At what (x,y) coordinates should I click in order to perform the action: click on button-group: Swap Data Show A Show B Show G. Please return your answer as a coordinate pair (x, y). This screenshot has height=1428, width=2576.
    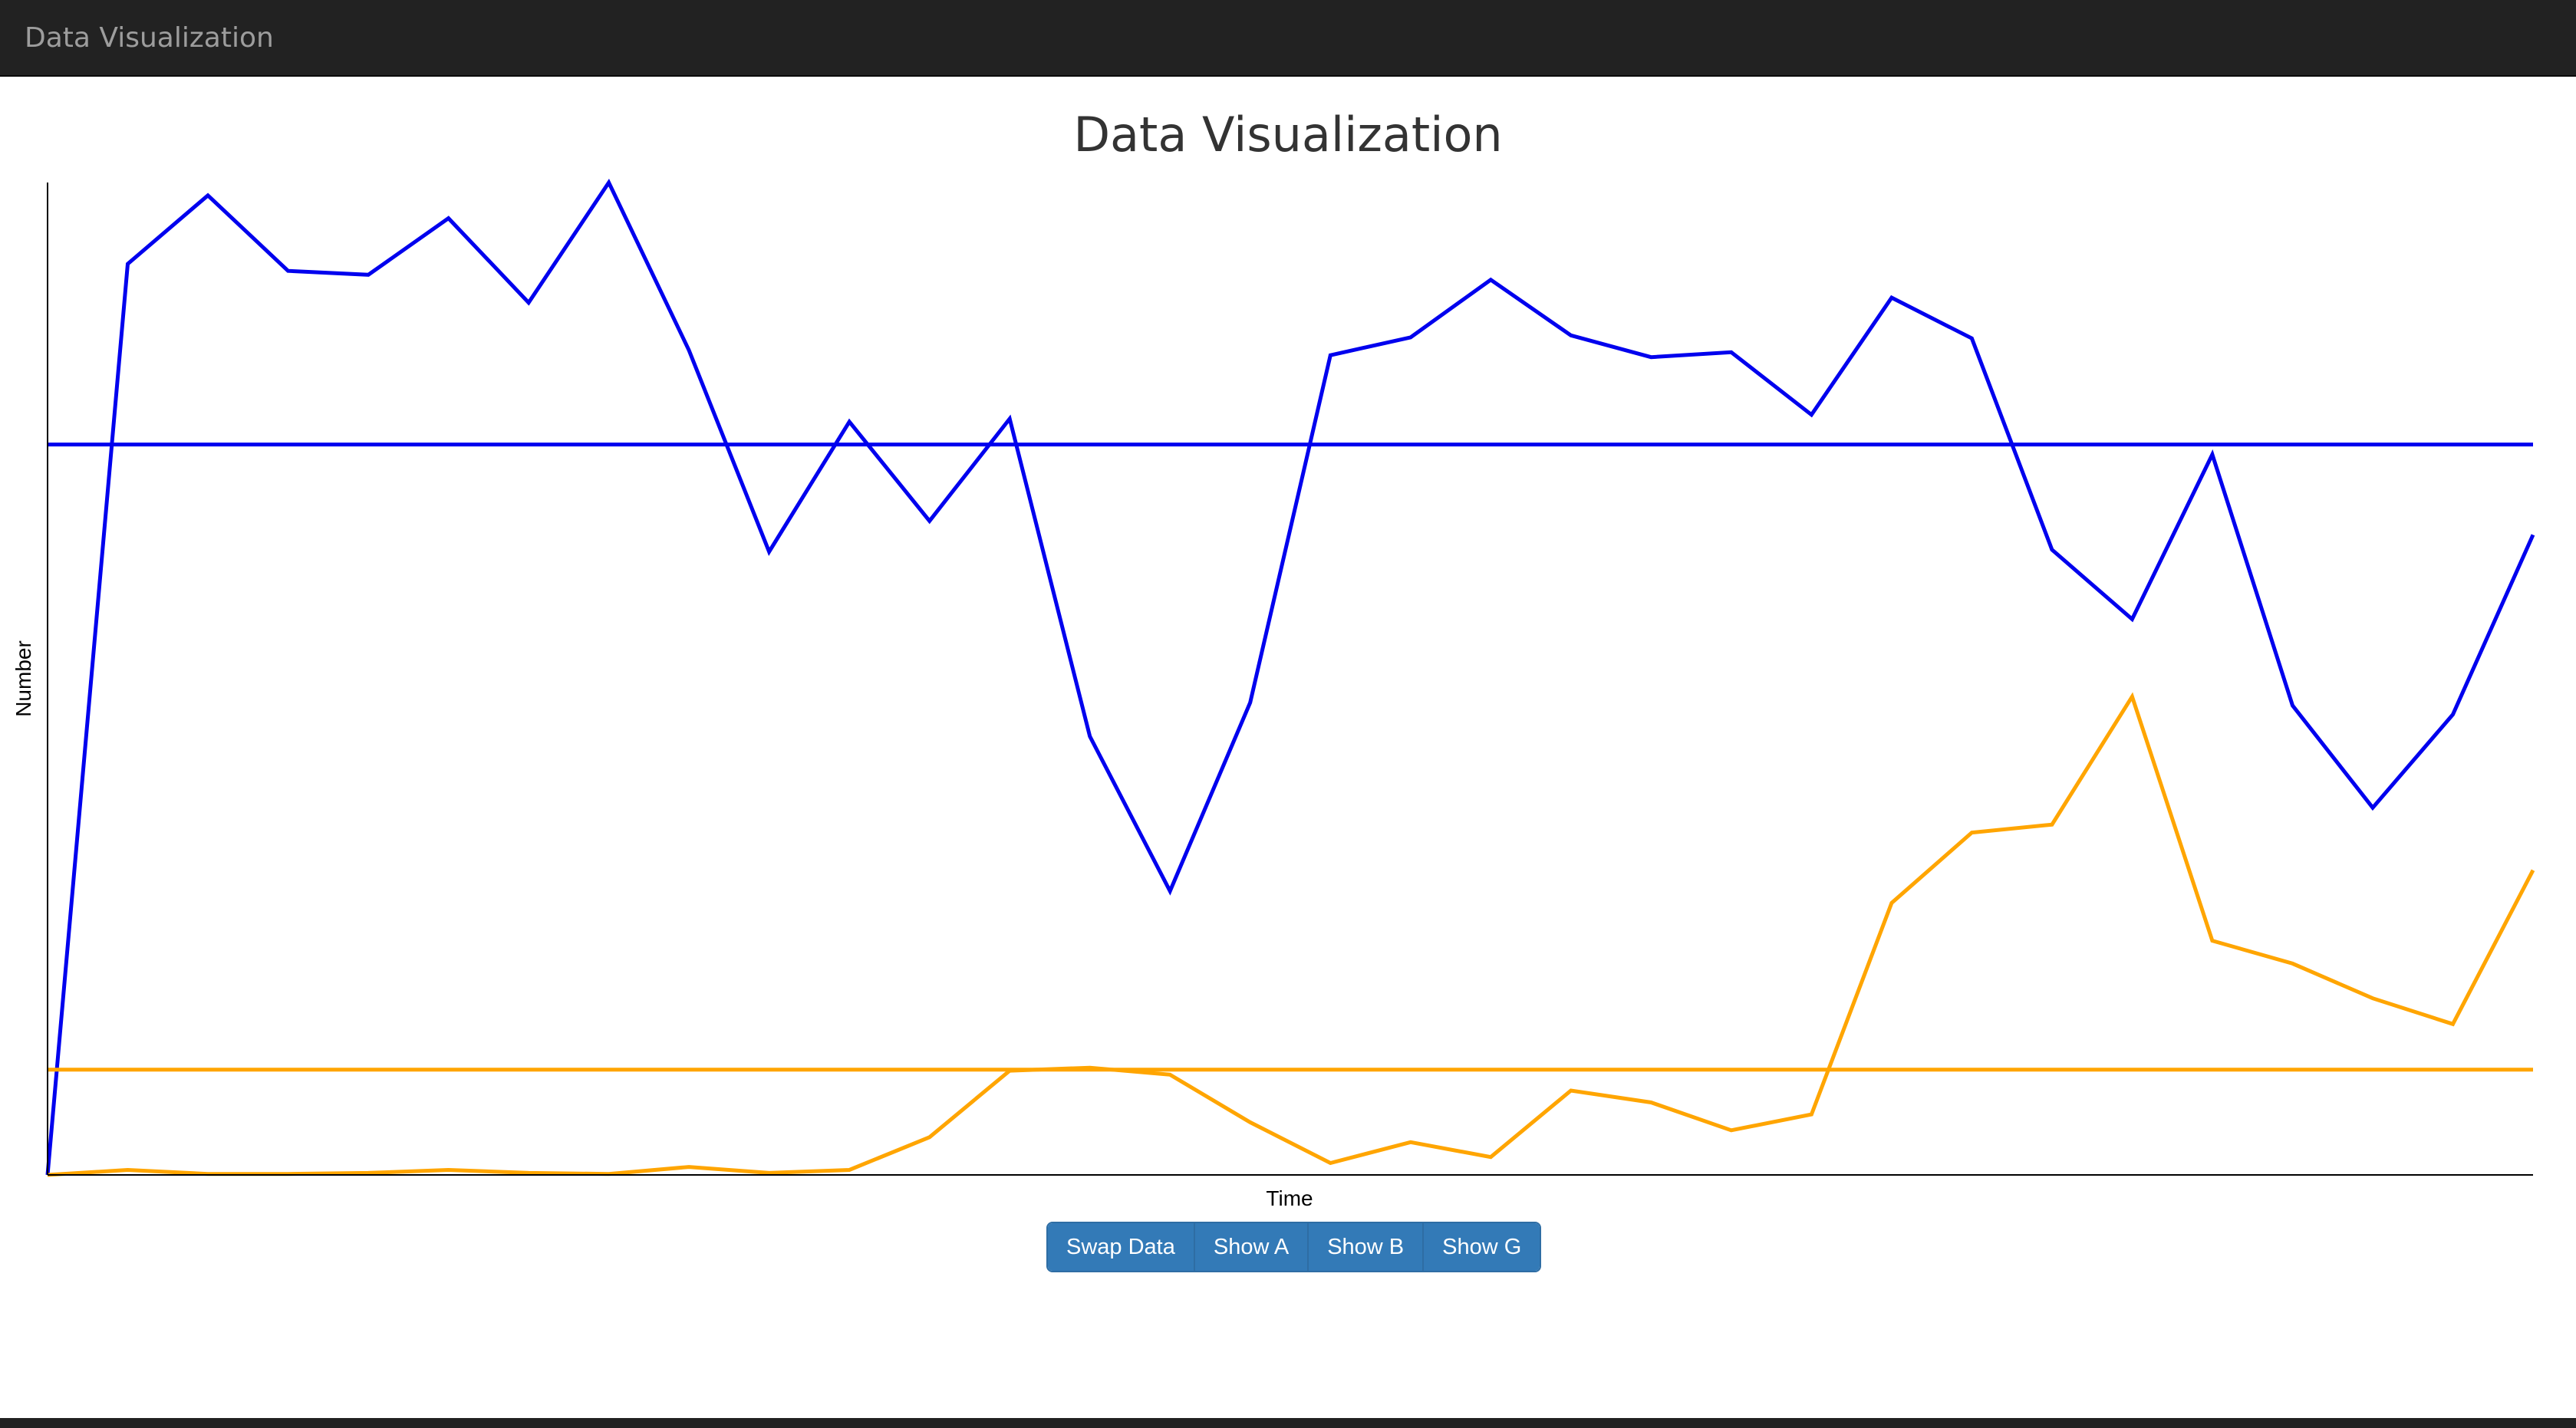
    Looking at the image, I should click on (1294, 1247).